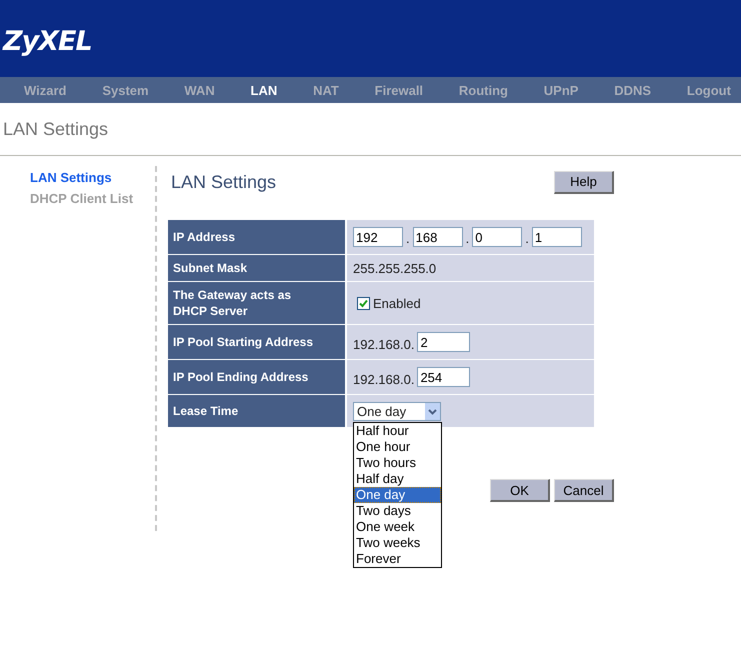 The width and height of the screenshot is (741, 648). I want to click on dhcp-checkbox, so click(363, 303).